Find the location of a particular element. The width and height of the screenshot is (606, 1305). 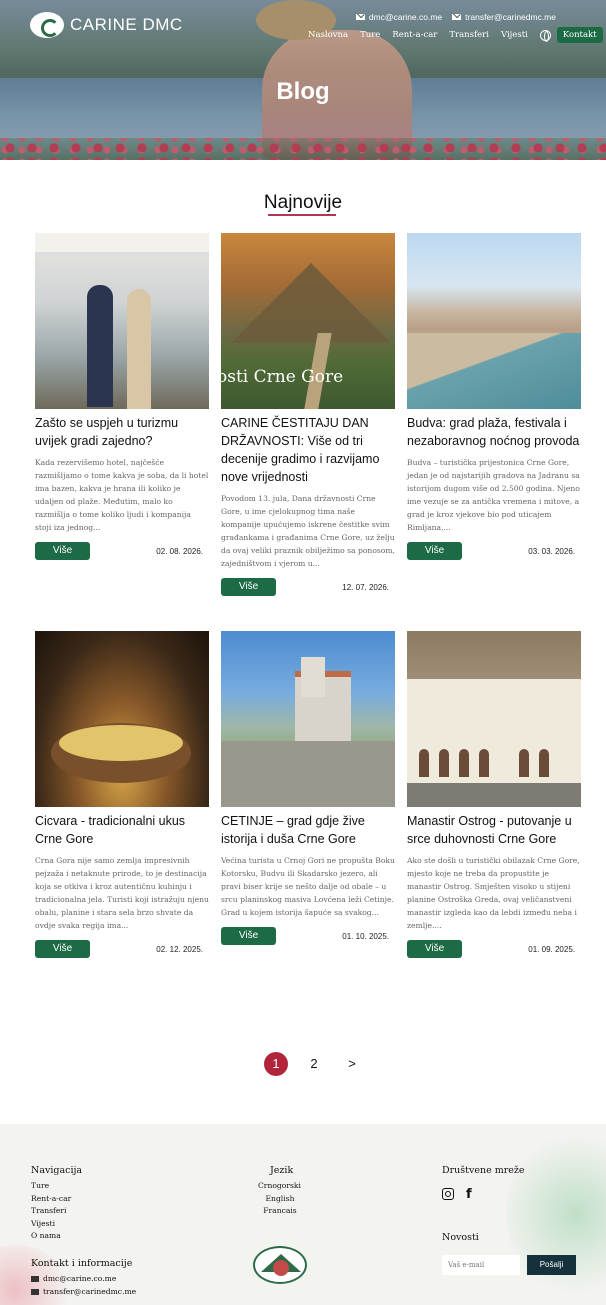

logo-icon is located at coordinates (47, 25).